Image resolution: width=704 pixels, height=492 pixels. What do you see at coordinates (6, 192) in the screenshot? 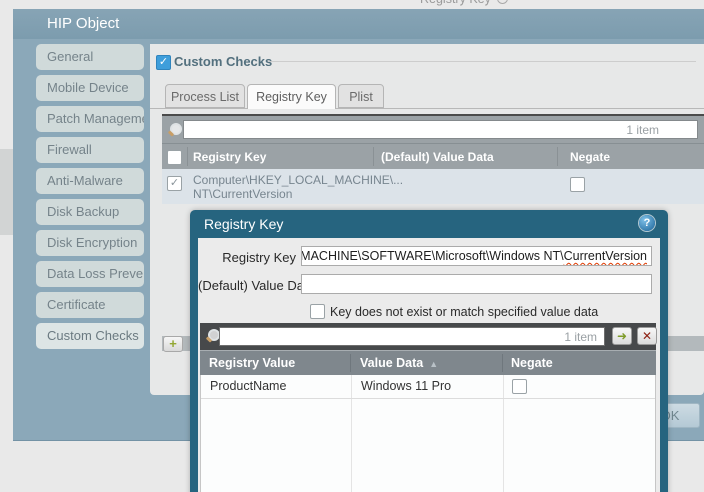
I see `background-dialog-edge` at bounding box center [6, 192].